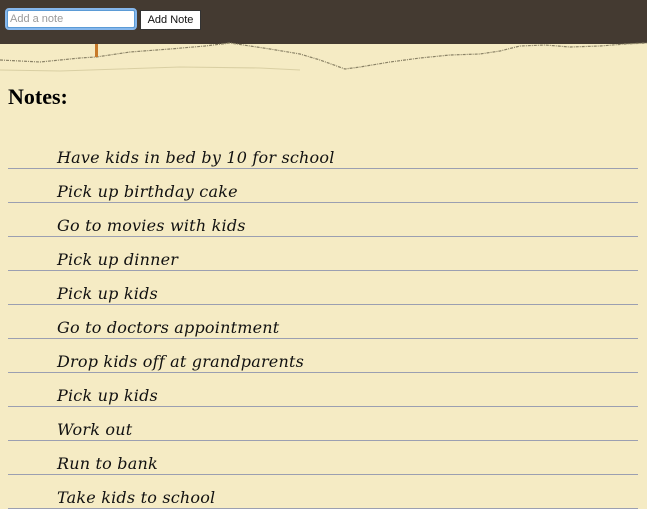 Image resolution: width=647 pixels, height=509 pixels. I want to click on note-item: Pick up birthday cake, so click(323, 186).